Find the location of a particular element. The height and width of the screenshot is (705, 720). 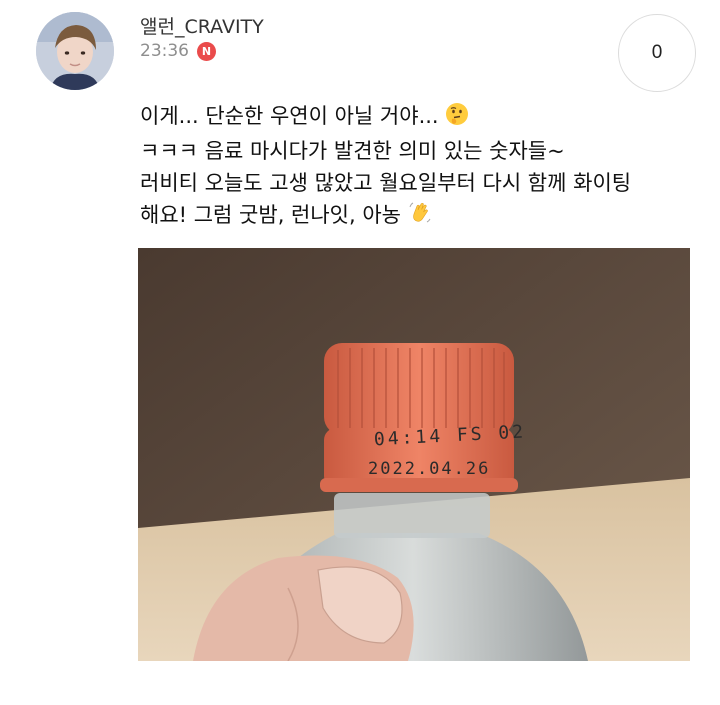

avatar-image is located at coordinates (75, 51).